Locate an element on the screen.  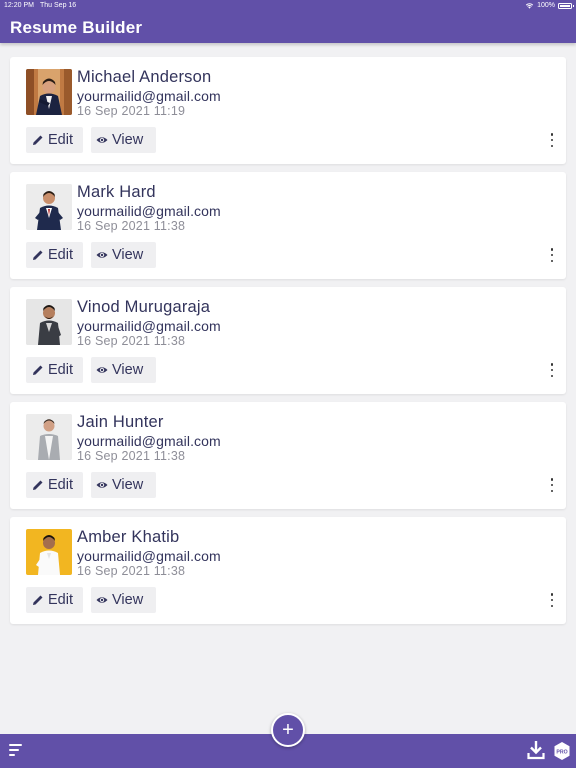
resume-name: Amber Khatib is located at coordinates (128, 537).